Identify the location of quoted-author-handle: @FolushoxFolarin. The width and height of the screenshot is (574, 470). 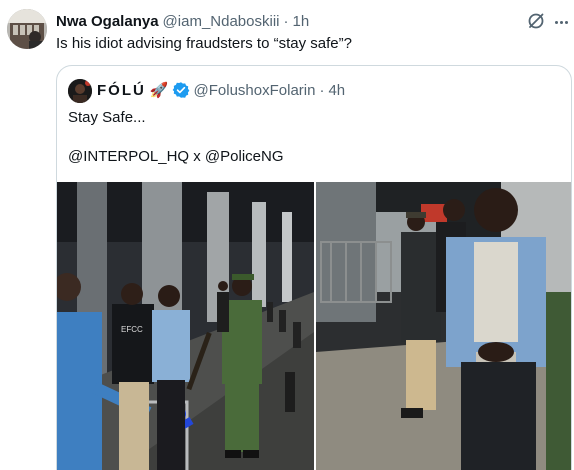
(255, 90).